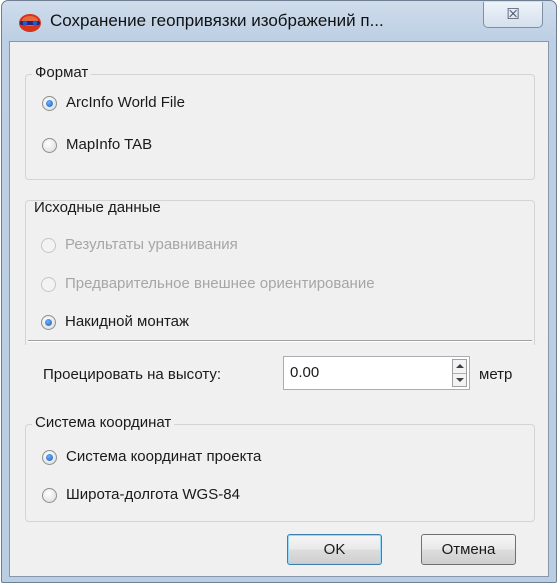  I want to click on height-spinner, so click(459, 373).